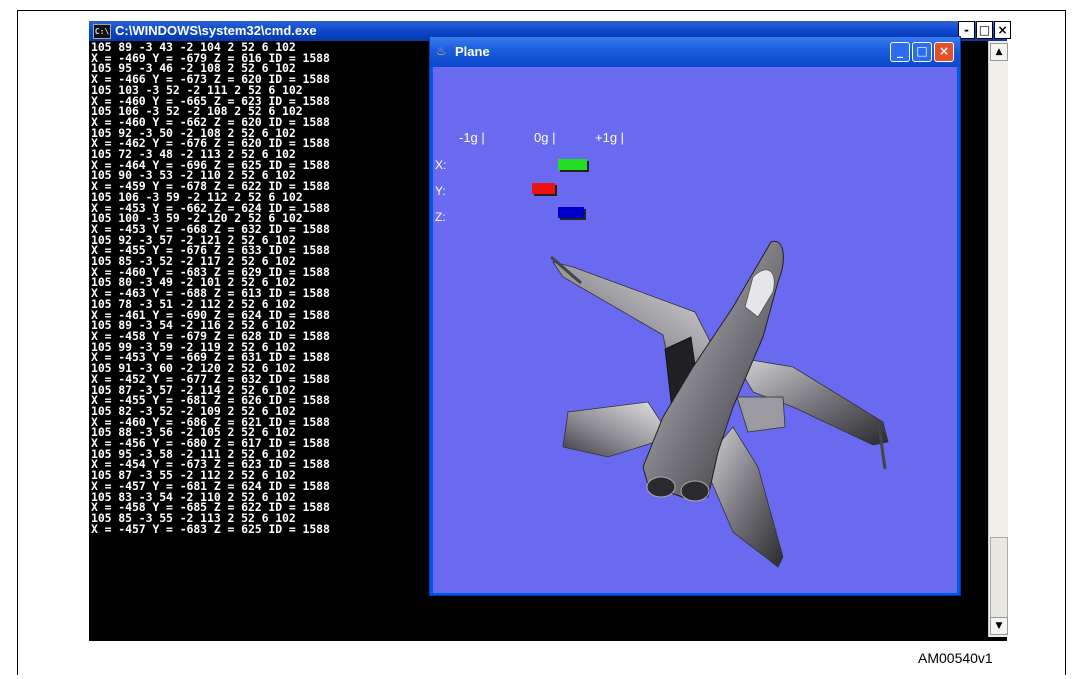 The width and height of the screenshot is (1085, 679). I want to click on vertical-scrollbar: ▲ ▼, so click(998, 339).